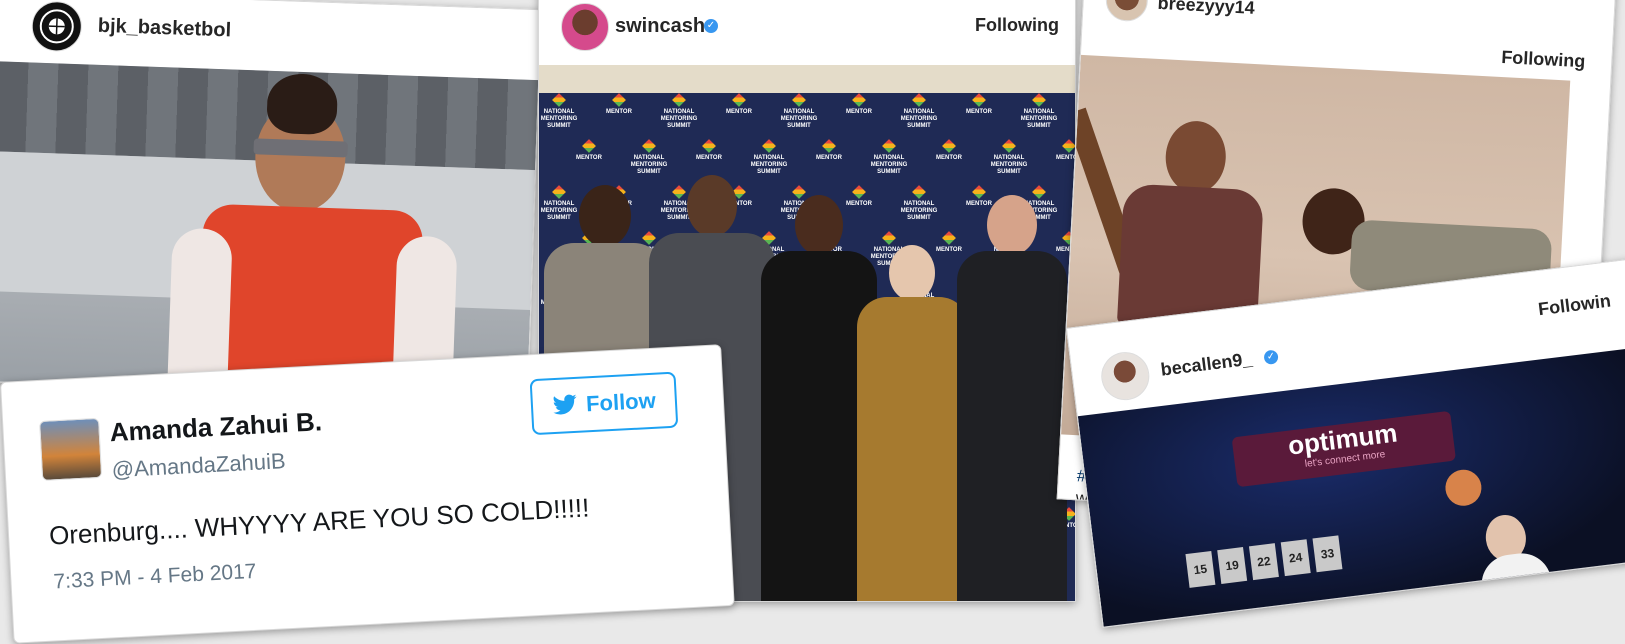 Image resolution: width=1625 pixels, height=644 pixels. I want to click on follow-label: Follow, so click(621, 402).